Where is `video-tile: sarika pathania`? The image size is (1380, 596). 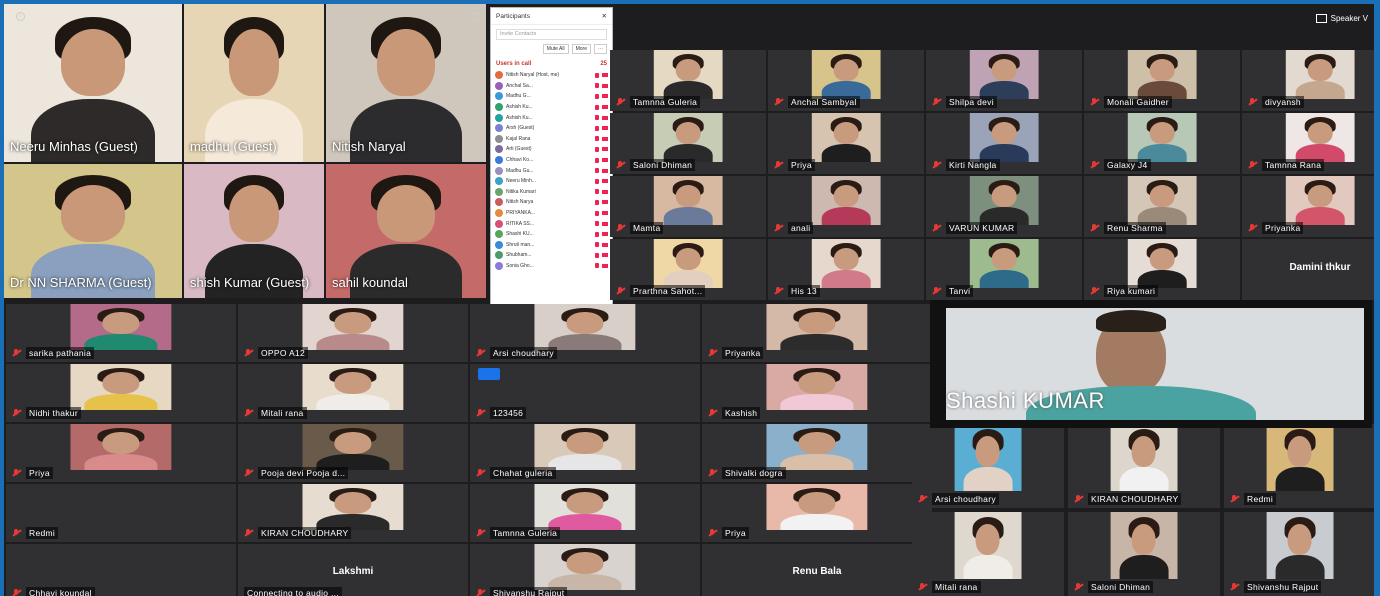 video-tile: sarika pathania is located at coordinates (121, 333).